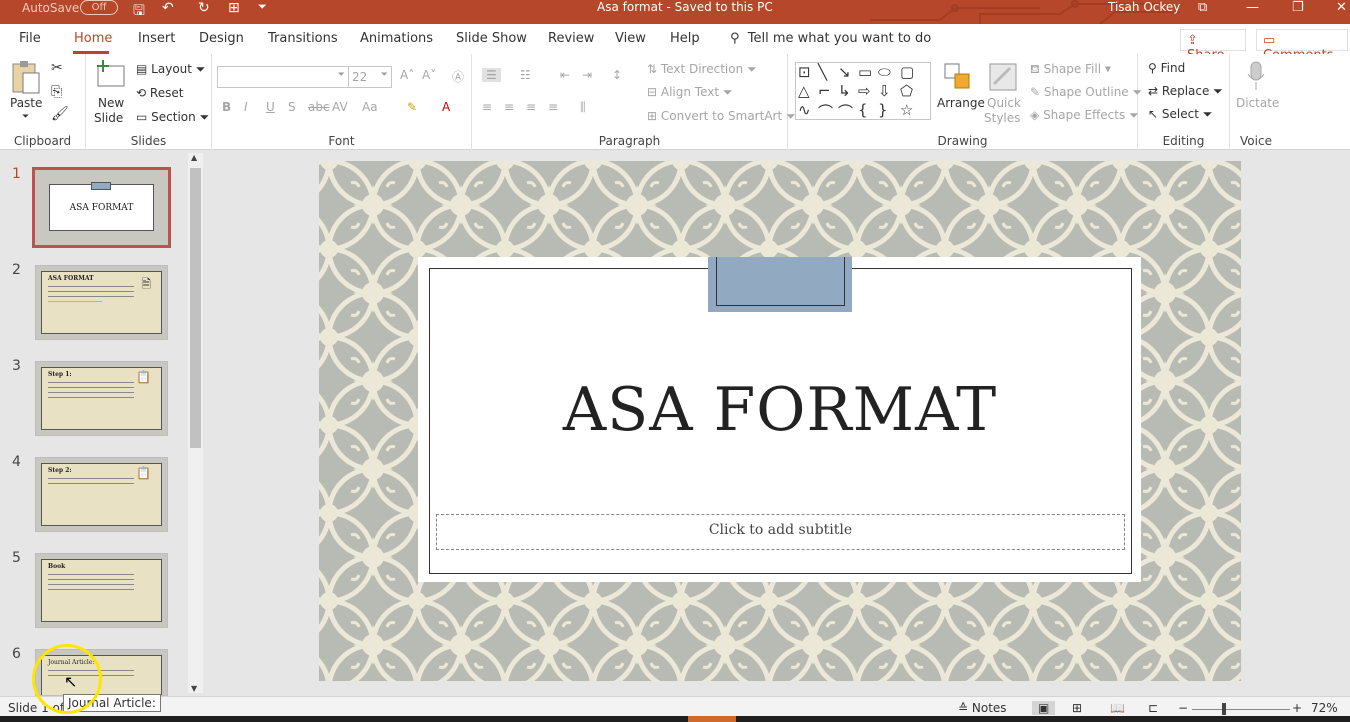 The width and height of the screenshot is (1350, 722). Describe the element at coordinates (587, 75) in the screenshot. I see `increase-indent-icon: ⇥` at that location.